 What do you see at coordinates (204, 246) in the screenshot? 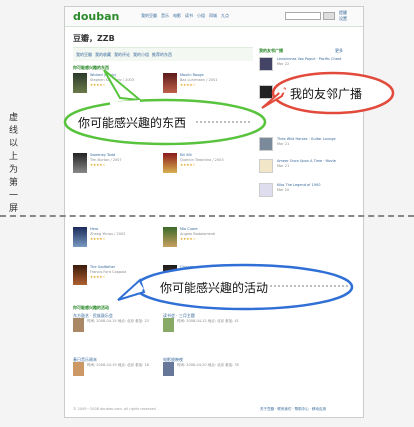
I see `list-item: Mio Cuore Angelo Badalamenti ★★★★☆` at bounding box center [204, 246].